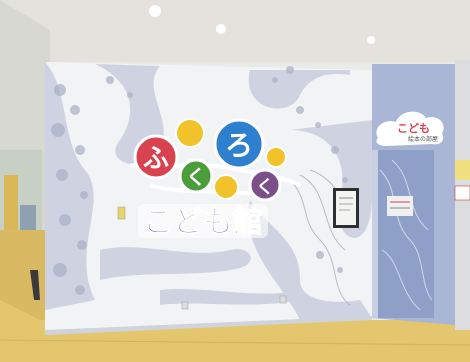 Image resolution: width=470 pixels, height=362 pixels. What do you see at coordinates (413, 128) in the screenshot?
I see `door-plaque-main: こども` at bounding box center [413, 128].